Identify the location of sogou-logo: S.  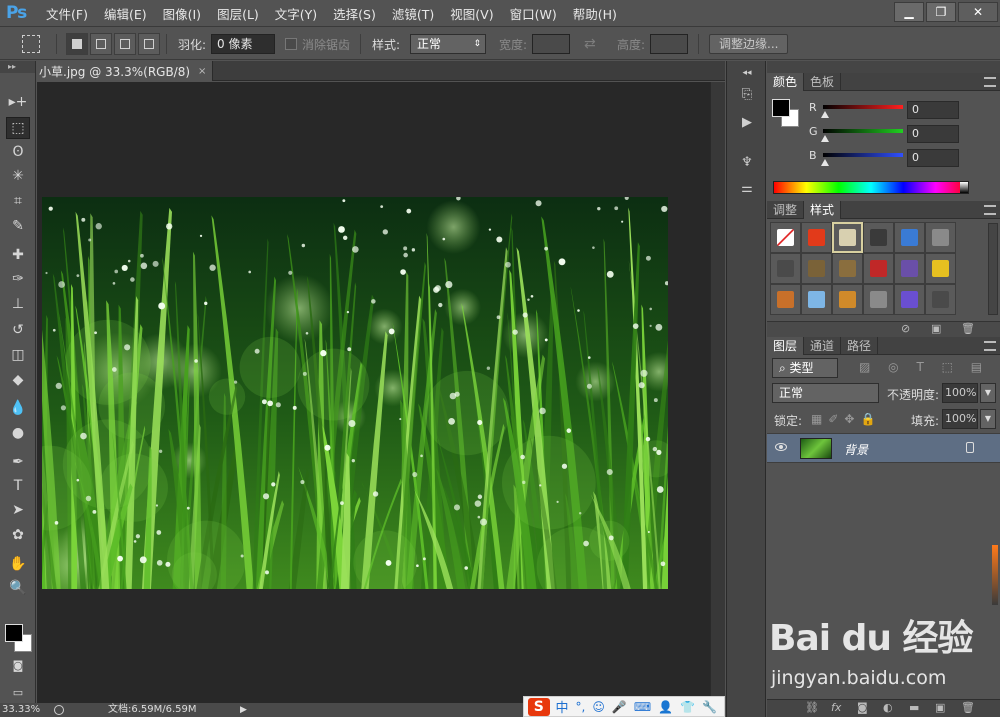
(539, 706).